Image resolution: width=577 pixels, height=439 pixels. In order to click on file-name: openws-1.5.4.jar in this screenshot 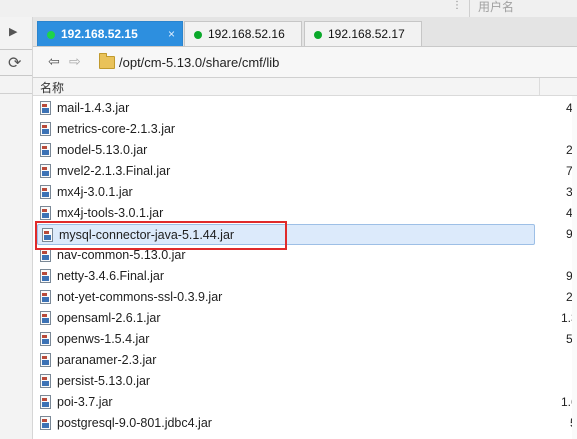, I will do `click(103, 339)`.